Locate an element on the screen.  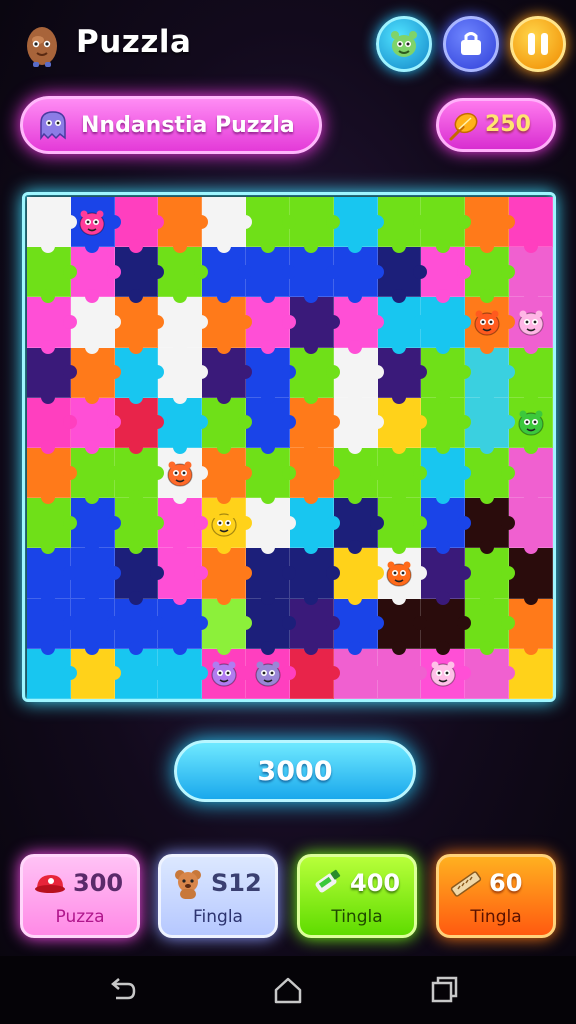
back-arrow-icon is located at coordinates (122, 990).